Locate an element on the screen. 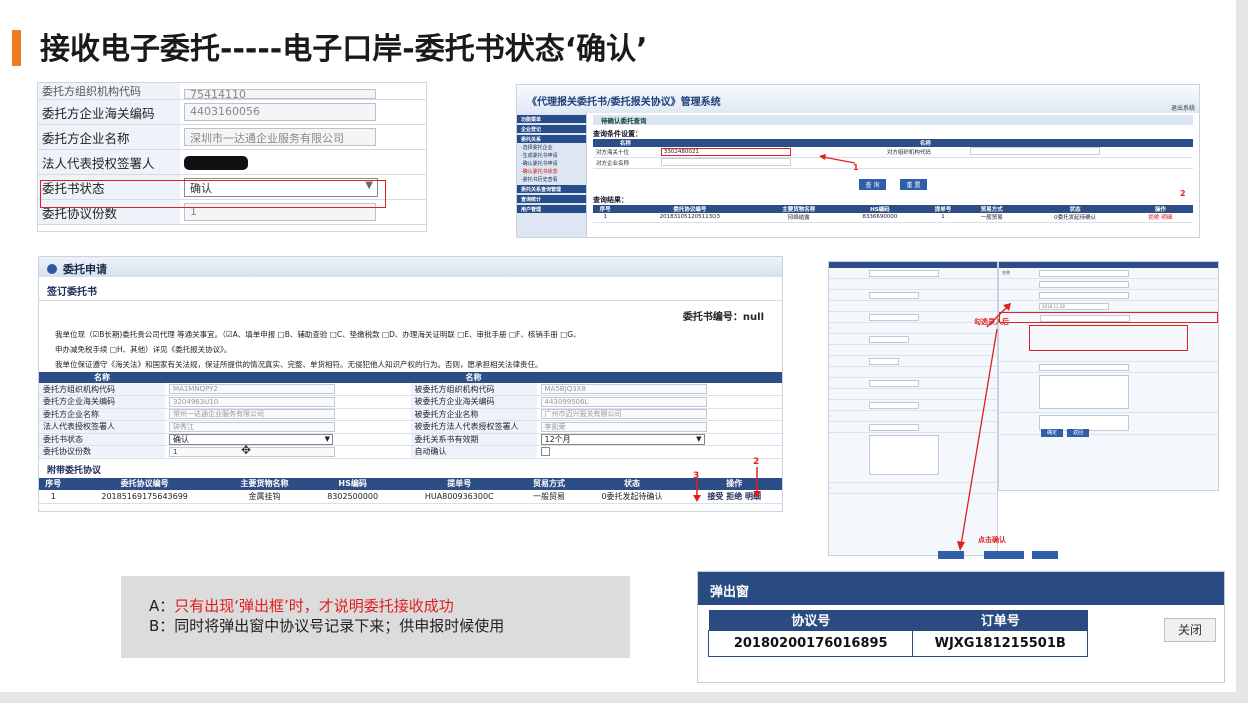  f-input: 钟秀江 is located at coordinates (252, 426).